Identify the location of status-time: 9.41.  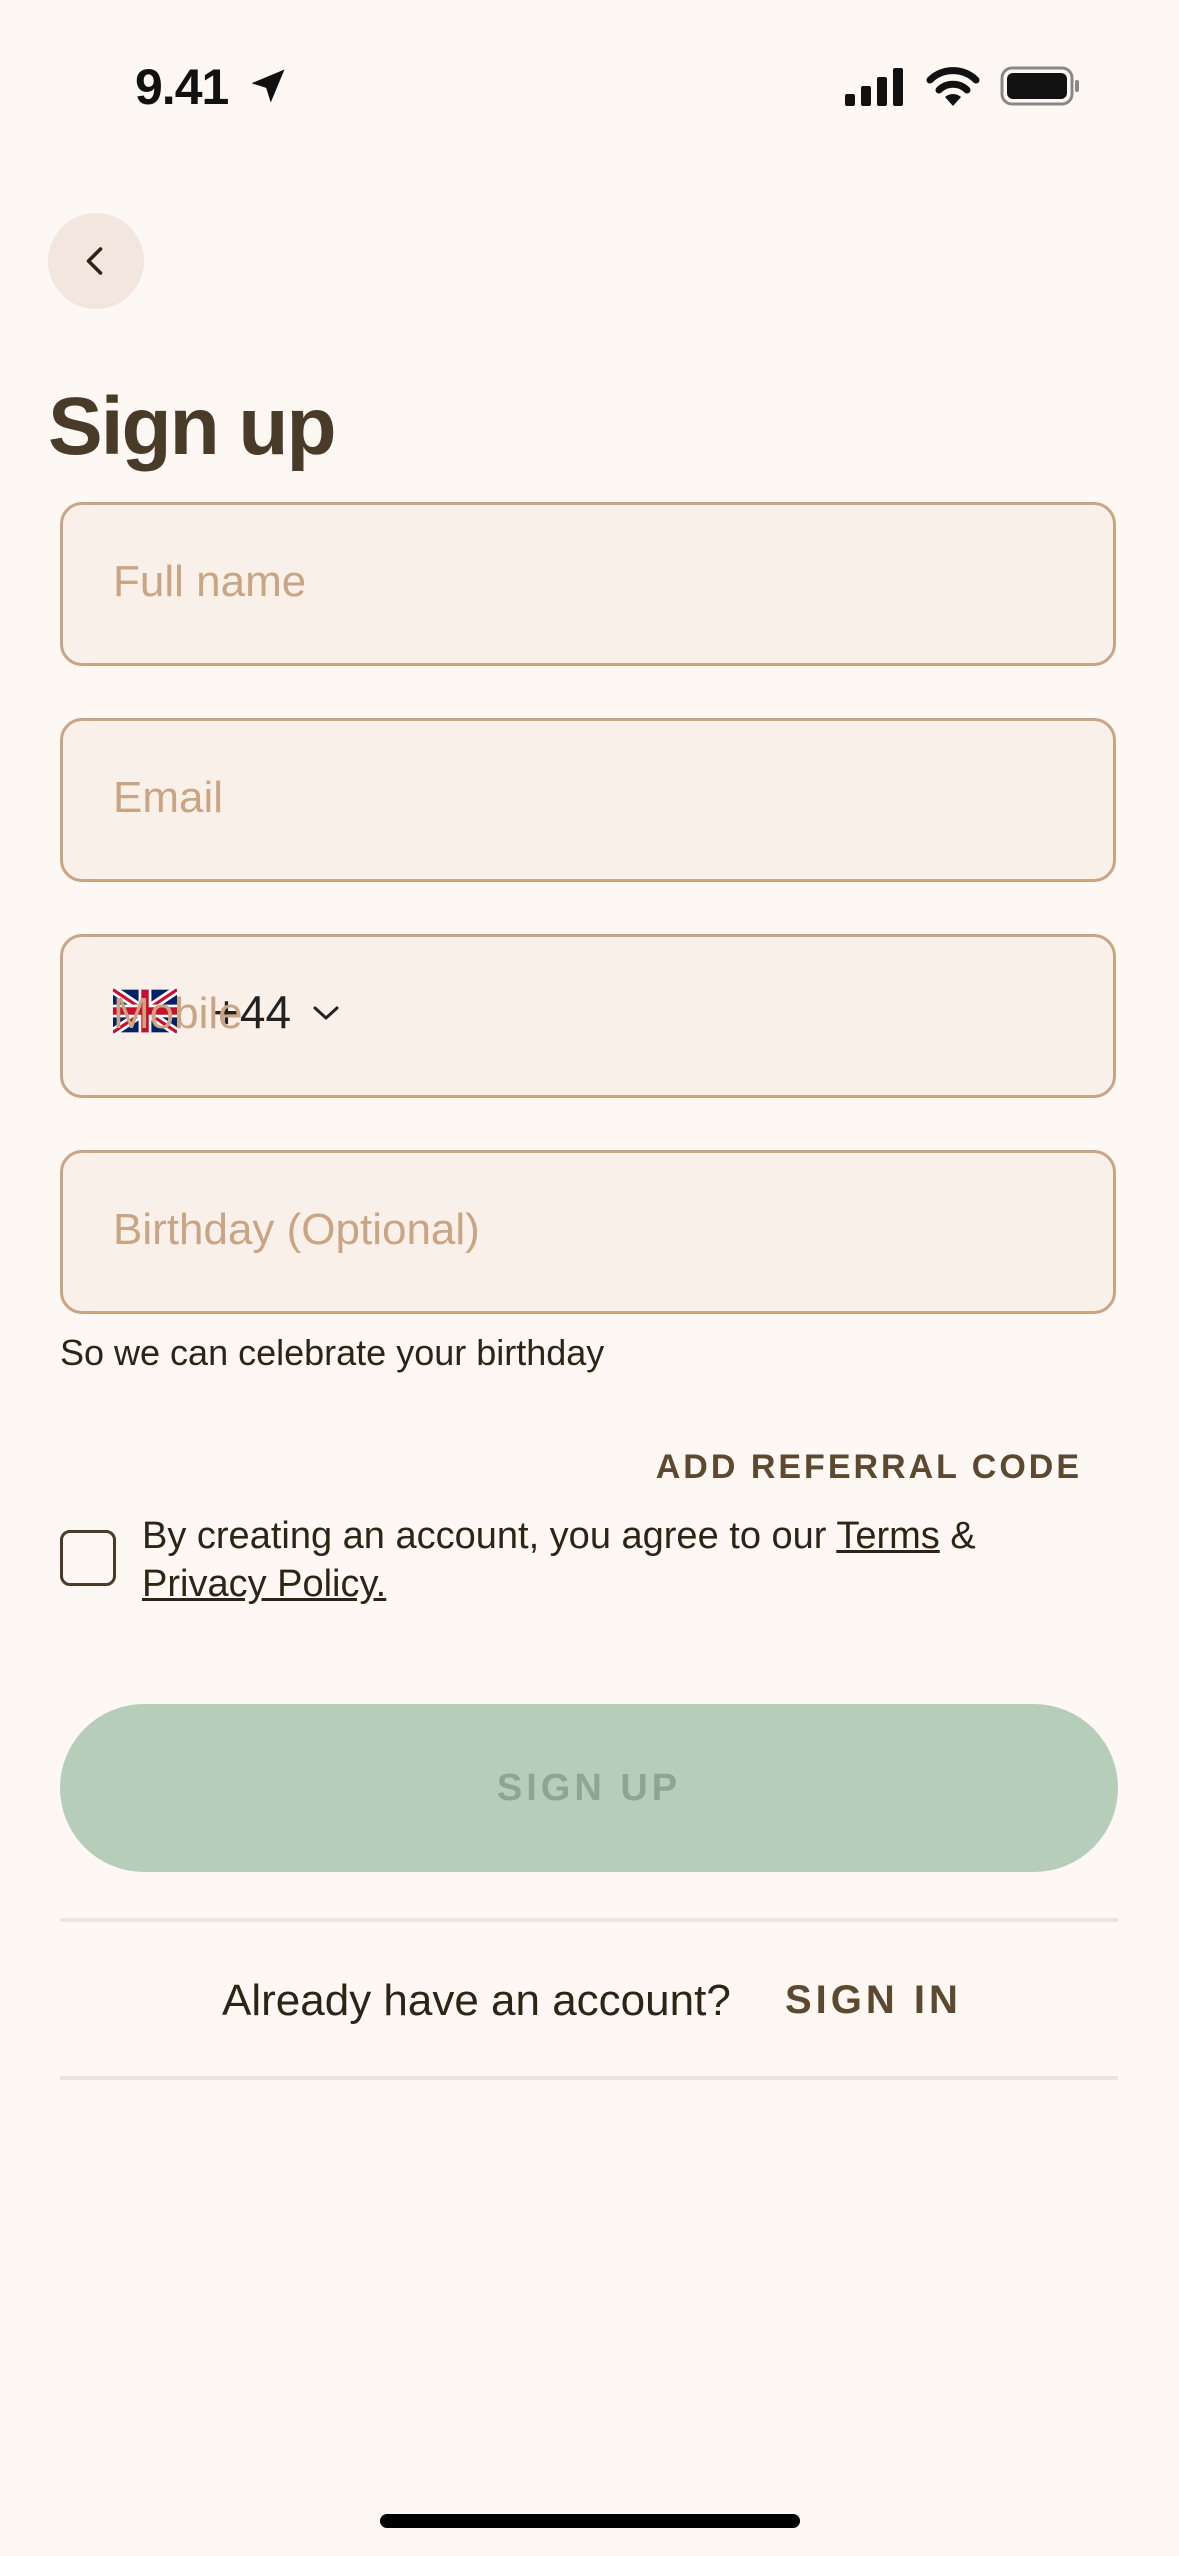
(182, 87).